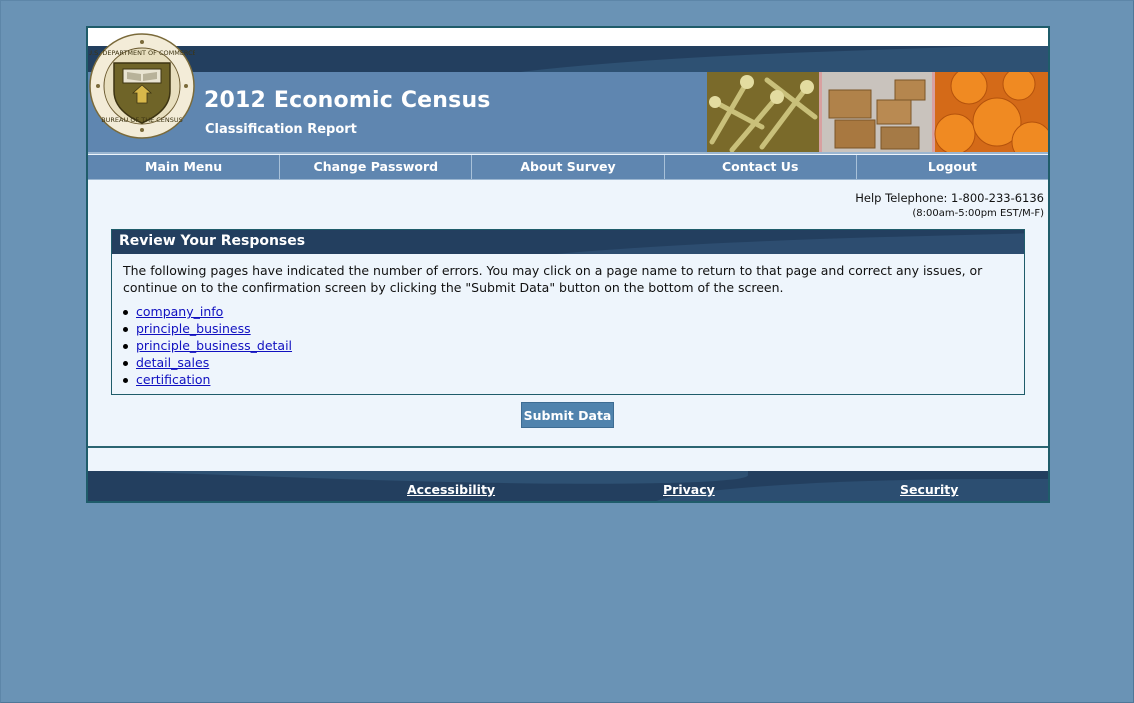 This screenshot has width=1134, height=703. I want to click on footer-link-security: Security, so click(929, 489).